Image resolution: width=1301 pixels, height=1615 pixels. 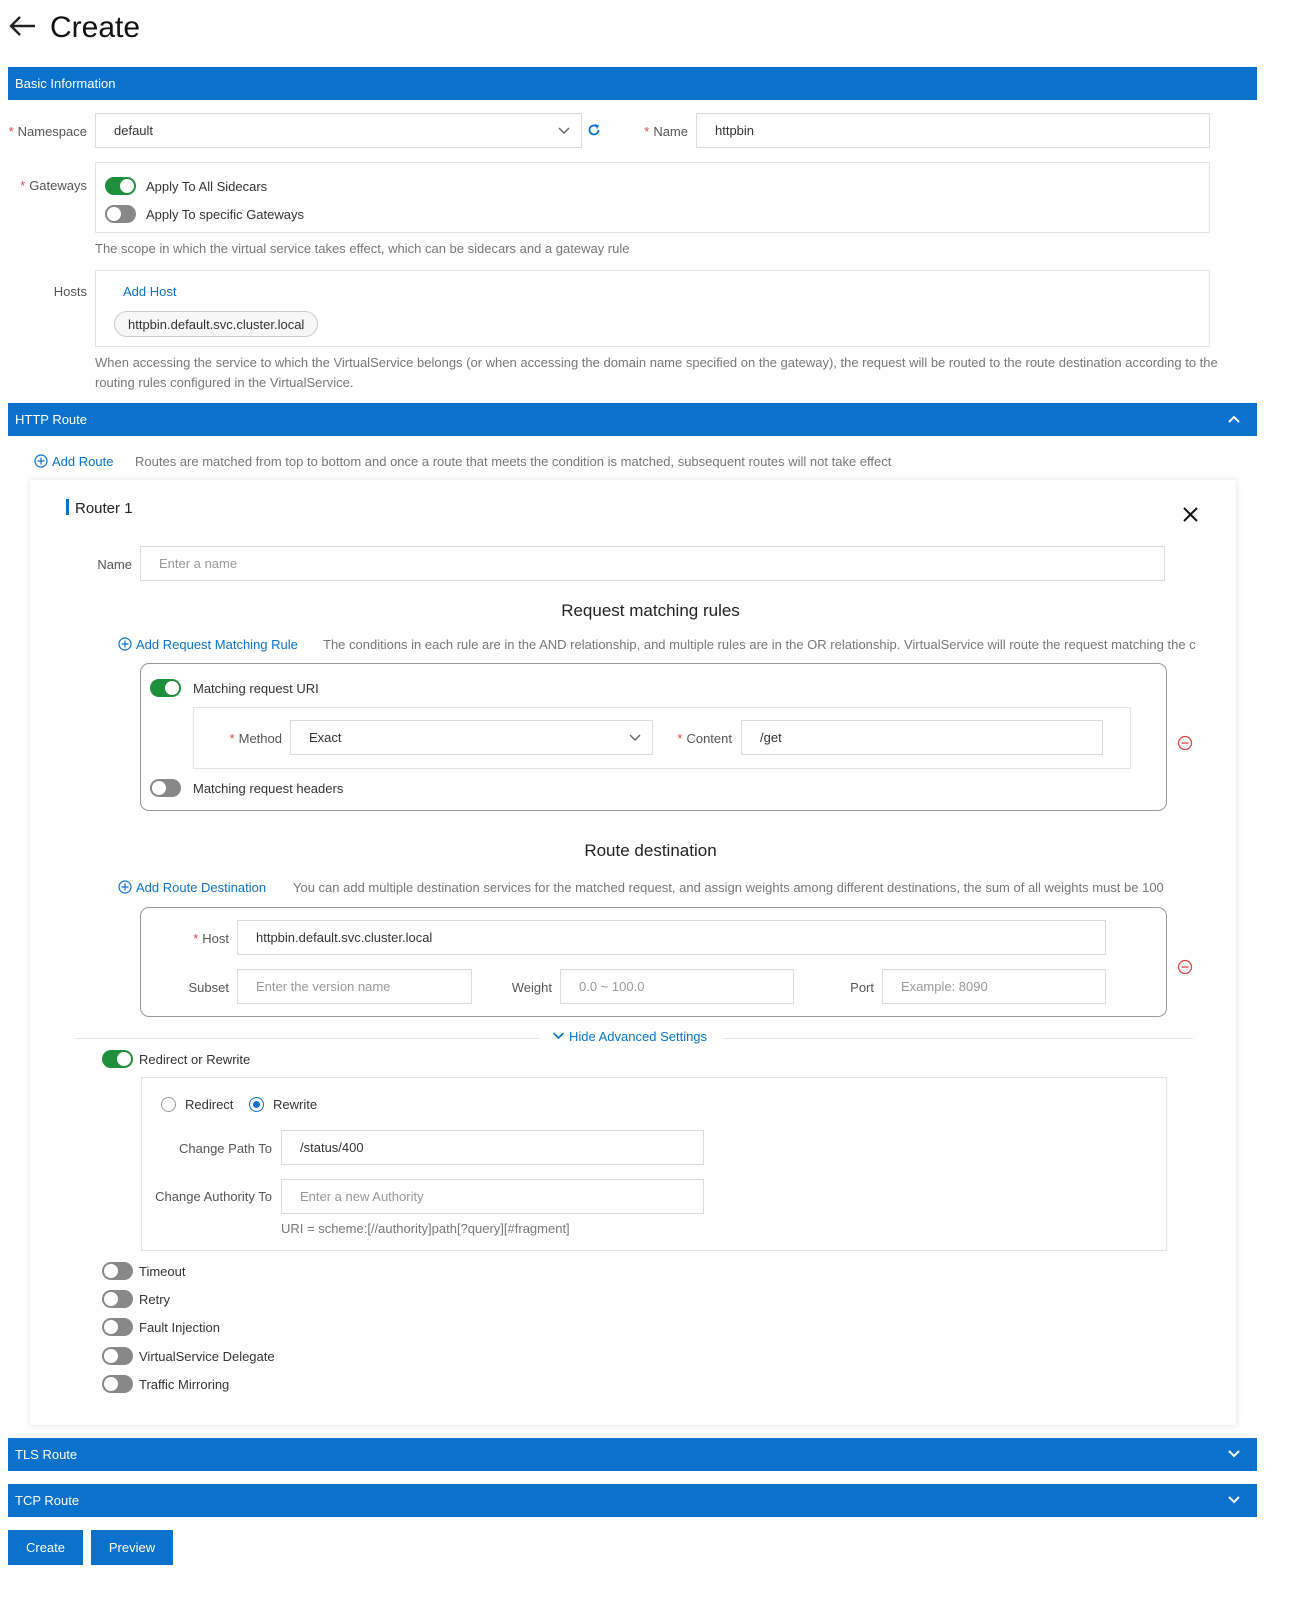 I want to click on port-label: Port, so click(x=862, y=987).